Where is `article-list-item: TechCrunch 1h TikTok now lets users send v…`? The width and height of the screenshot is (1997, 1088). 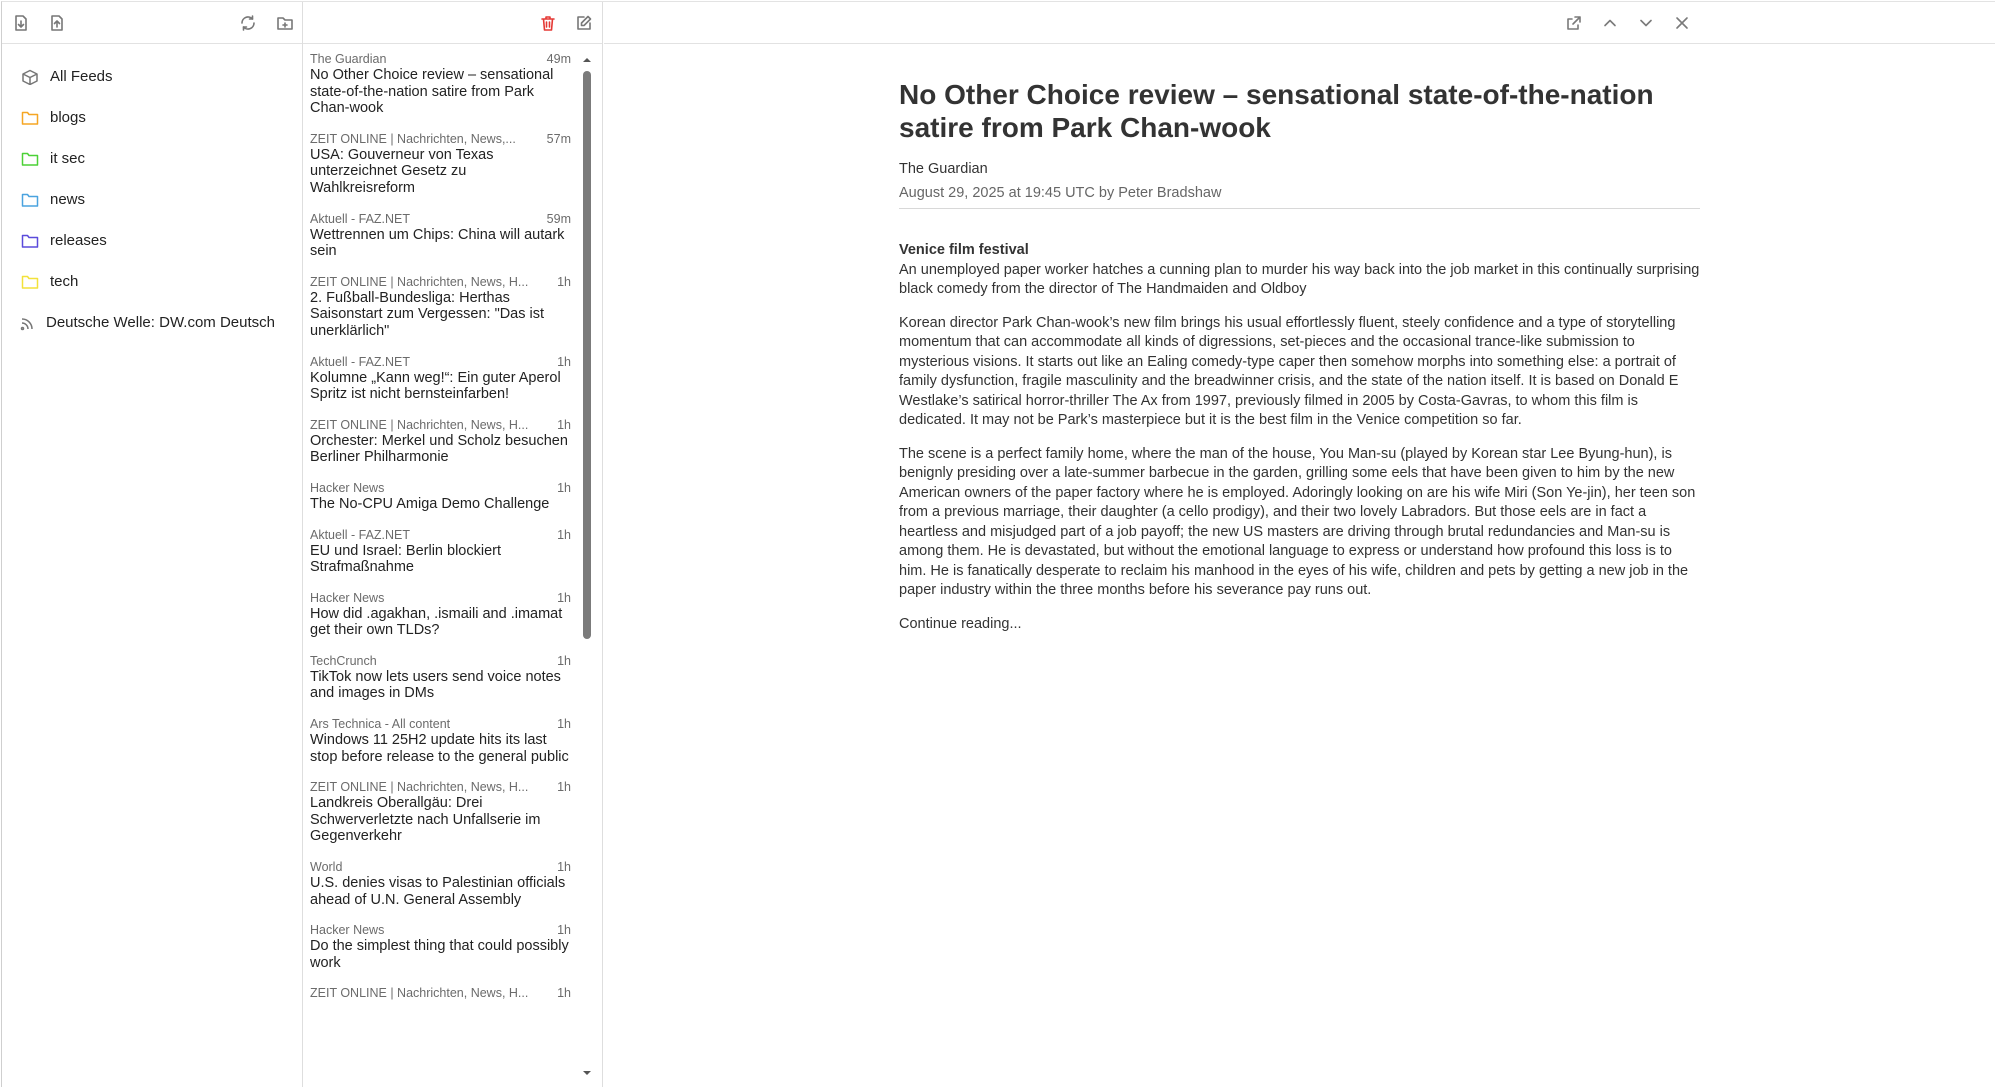 article-list-item: TechCrunch 1h TikTok now lets users send v… is located at coordinates (441, 678).